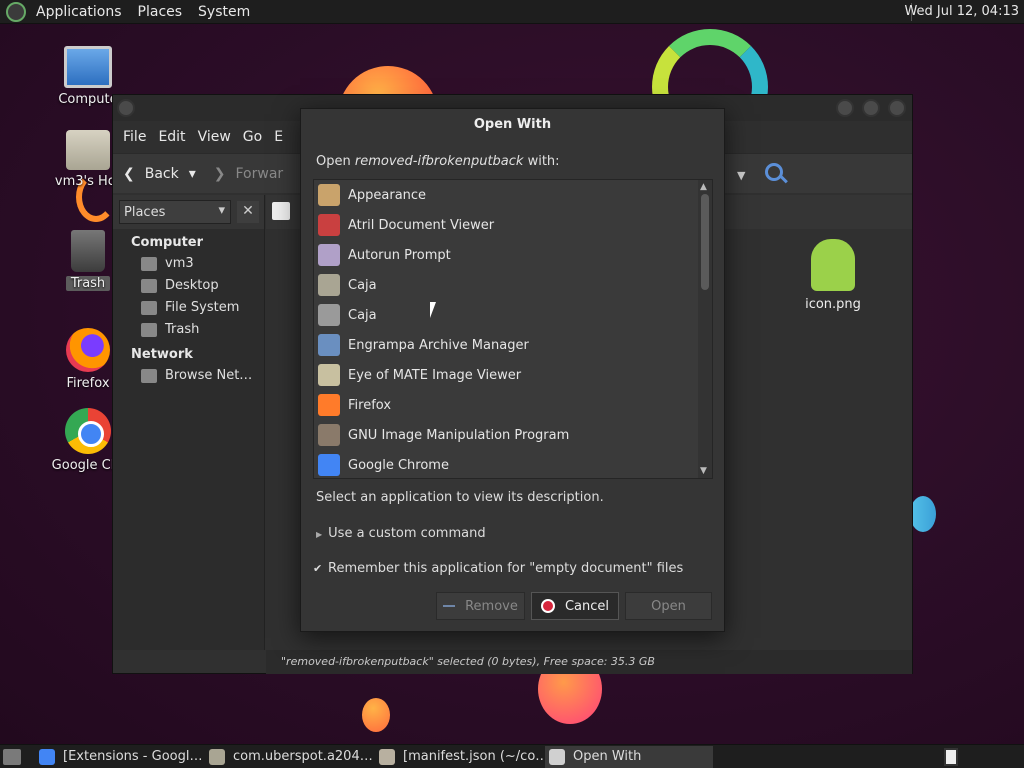 This screenshot has width=1024, height=768. What do you see at coordinates (387, 756) in the screenshot?
I see `text-editor-icon` at bounding box center [387, 756].